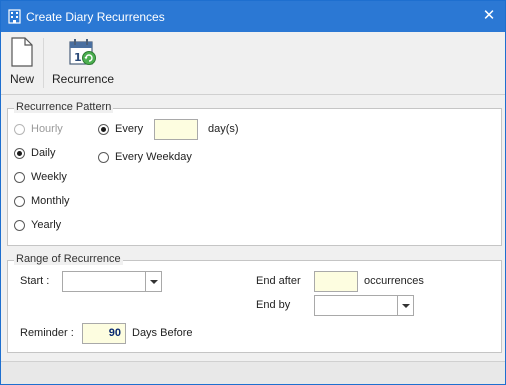 This screenshot has width=506, height=385. Describe the element at coordinates (47, 333) in the screenshot. I see `reminder-label: Reminder :` at that location.